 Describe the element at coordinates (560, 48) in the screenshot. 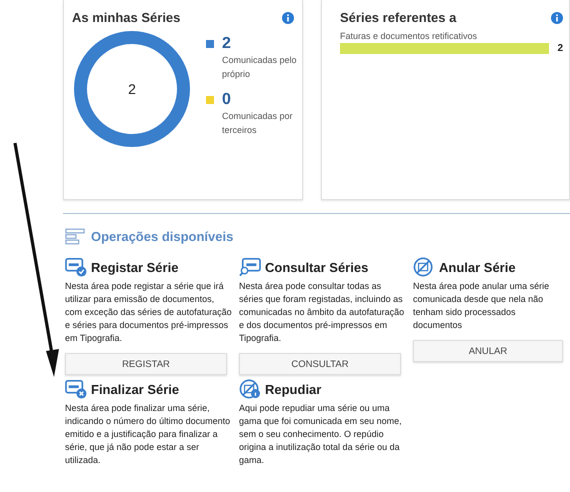

I see `bar-value: 2` at that location.